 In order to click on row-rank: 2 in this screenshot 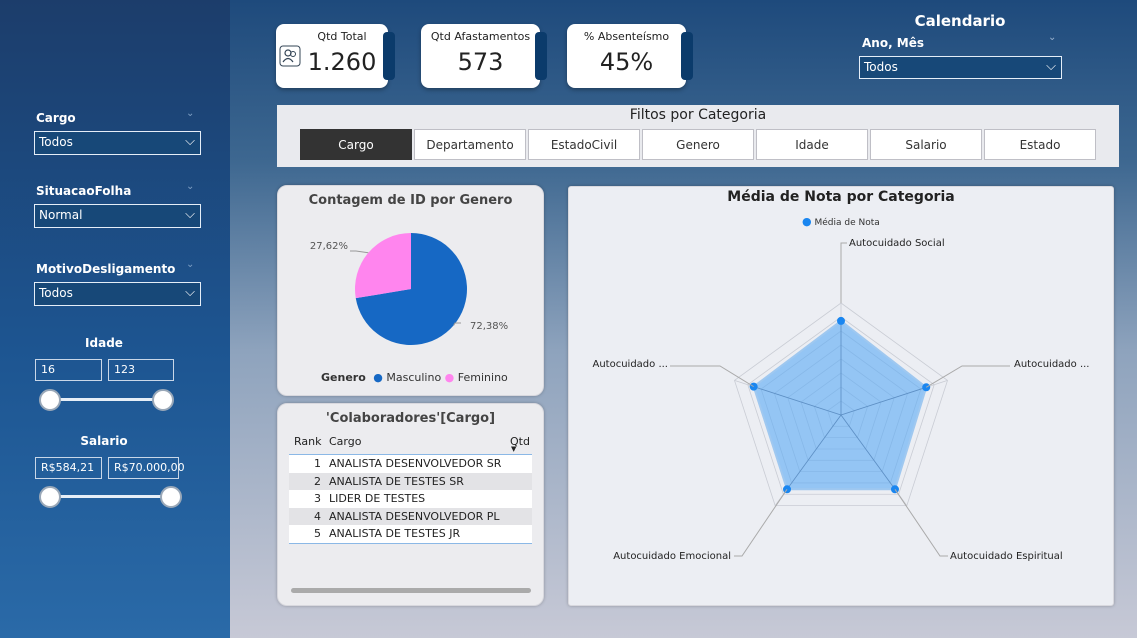, I will do `click(317, 481)`.